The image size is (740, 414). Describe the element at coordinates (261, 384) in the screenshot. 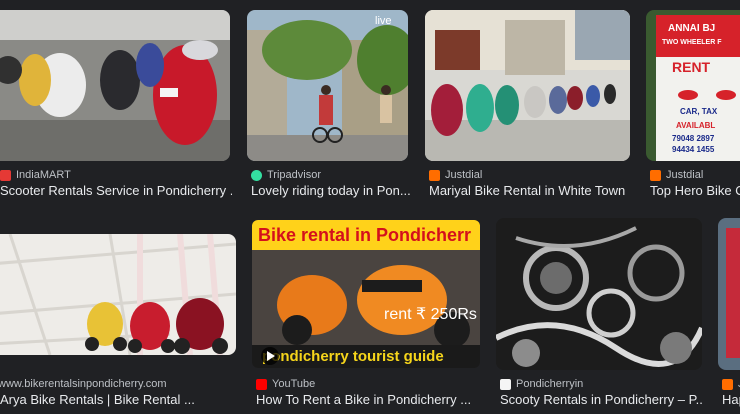

I see `youtube-icon` at that location.